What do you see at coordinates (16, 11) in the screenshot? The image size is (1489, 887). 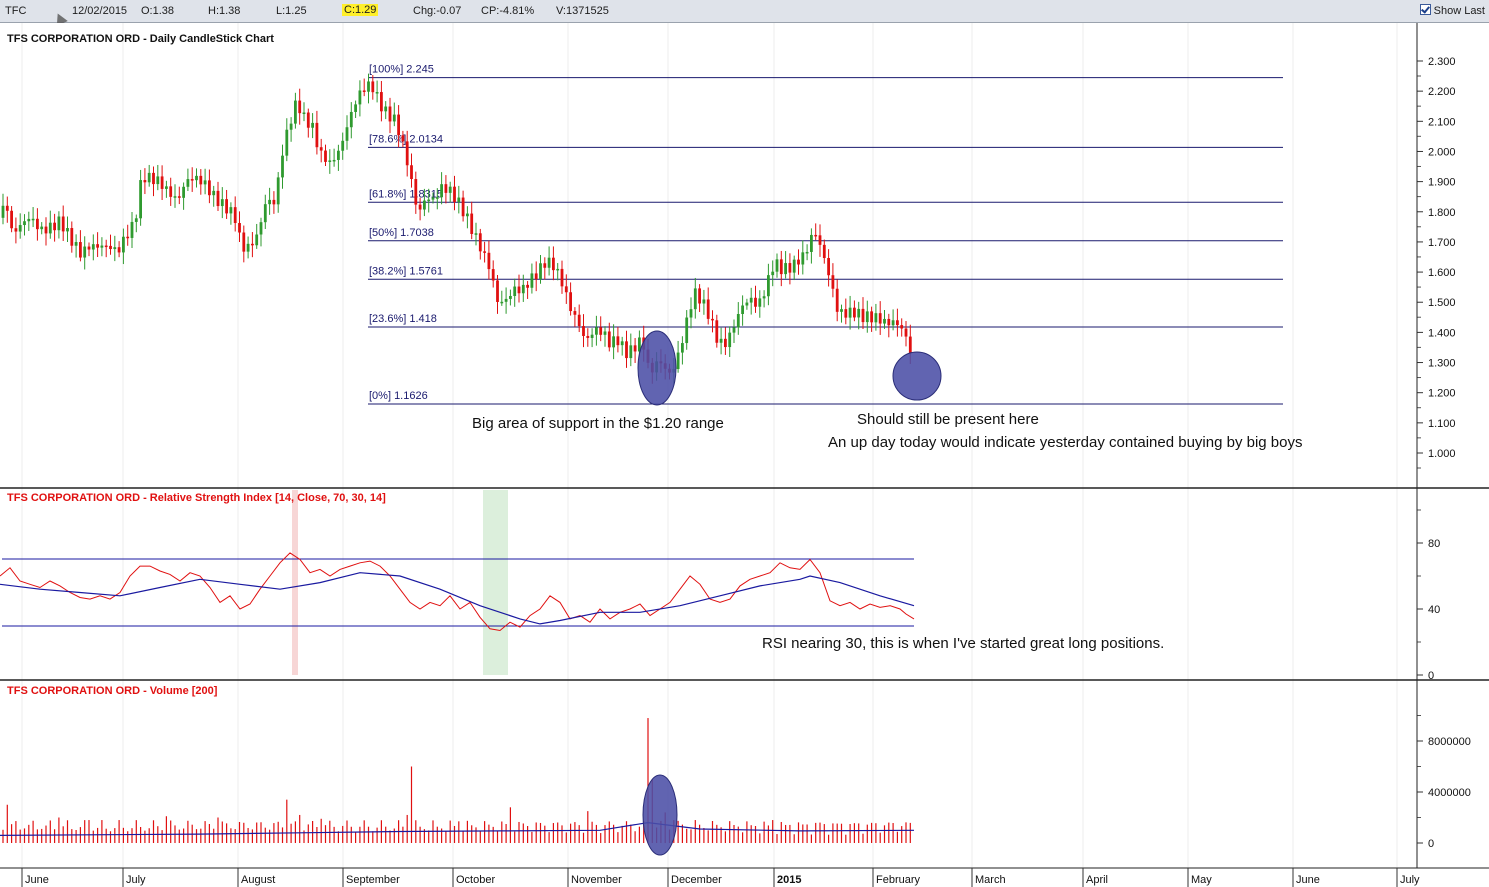 I see `symbol-label: TFC` at bounding box center [16, 11].